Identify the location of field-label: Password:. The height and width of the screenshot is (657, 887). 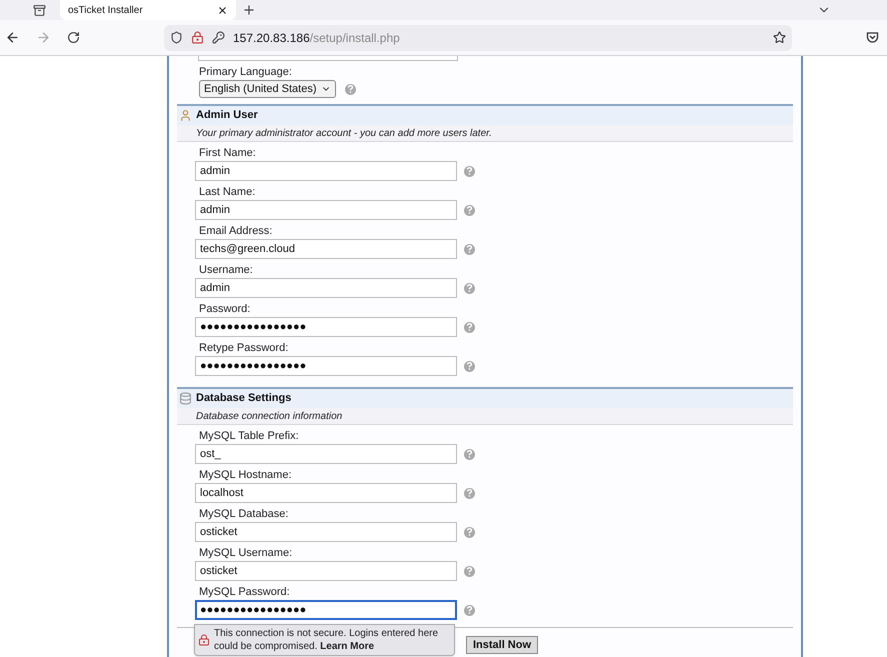
(225, 309).